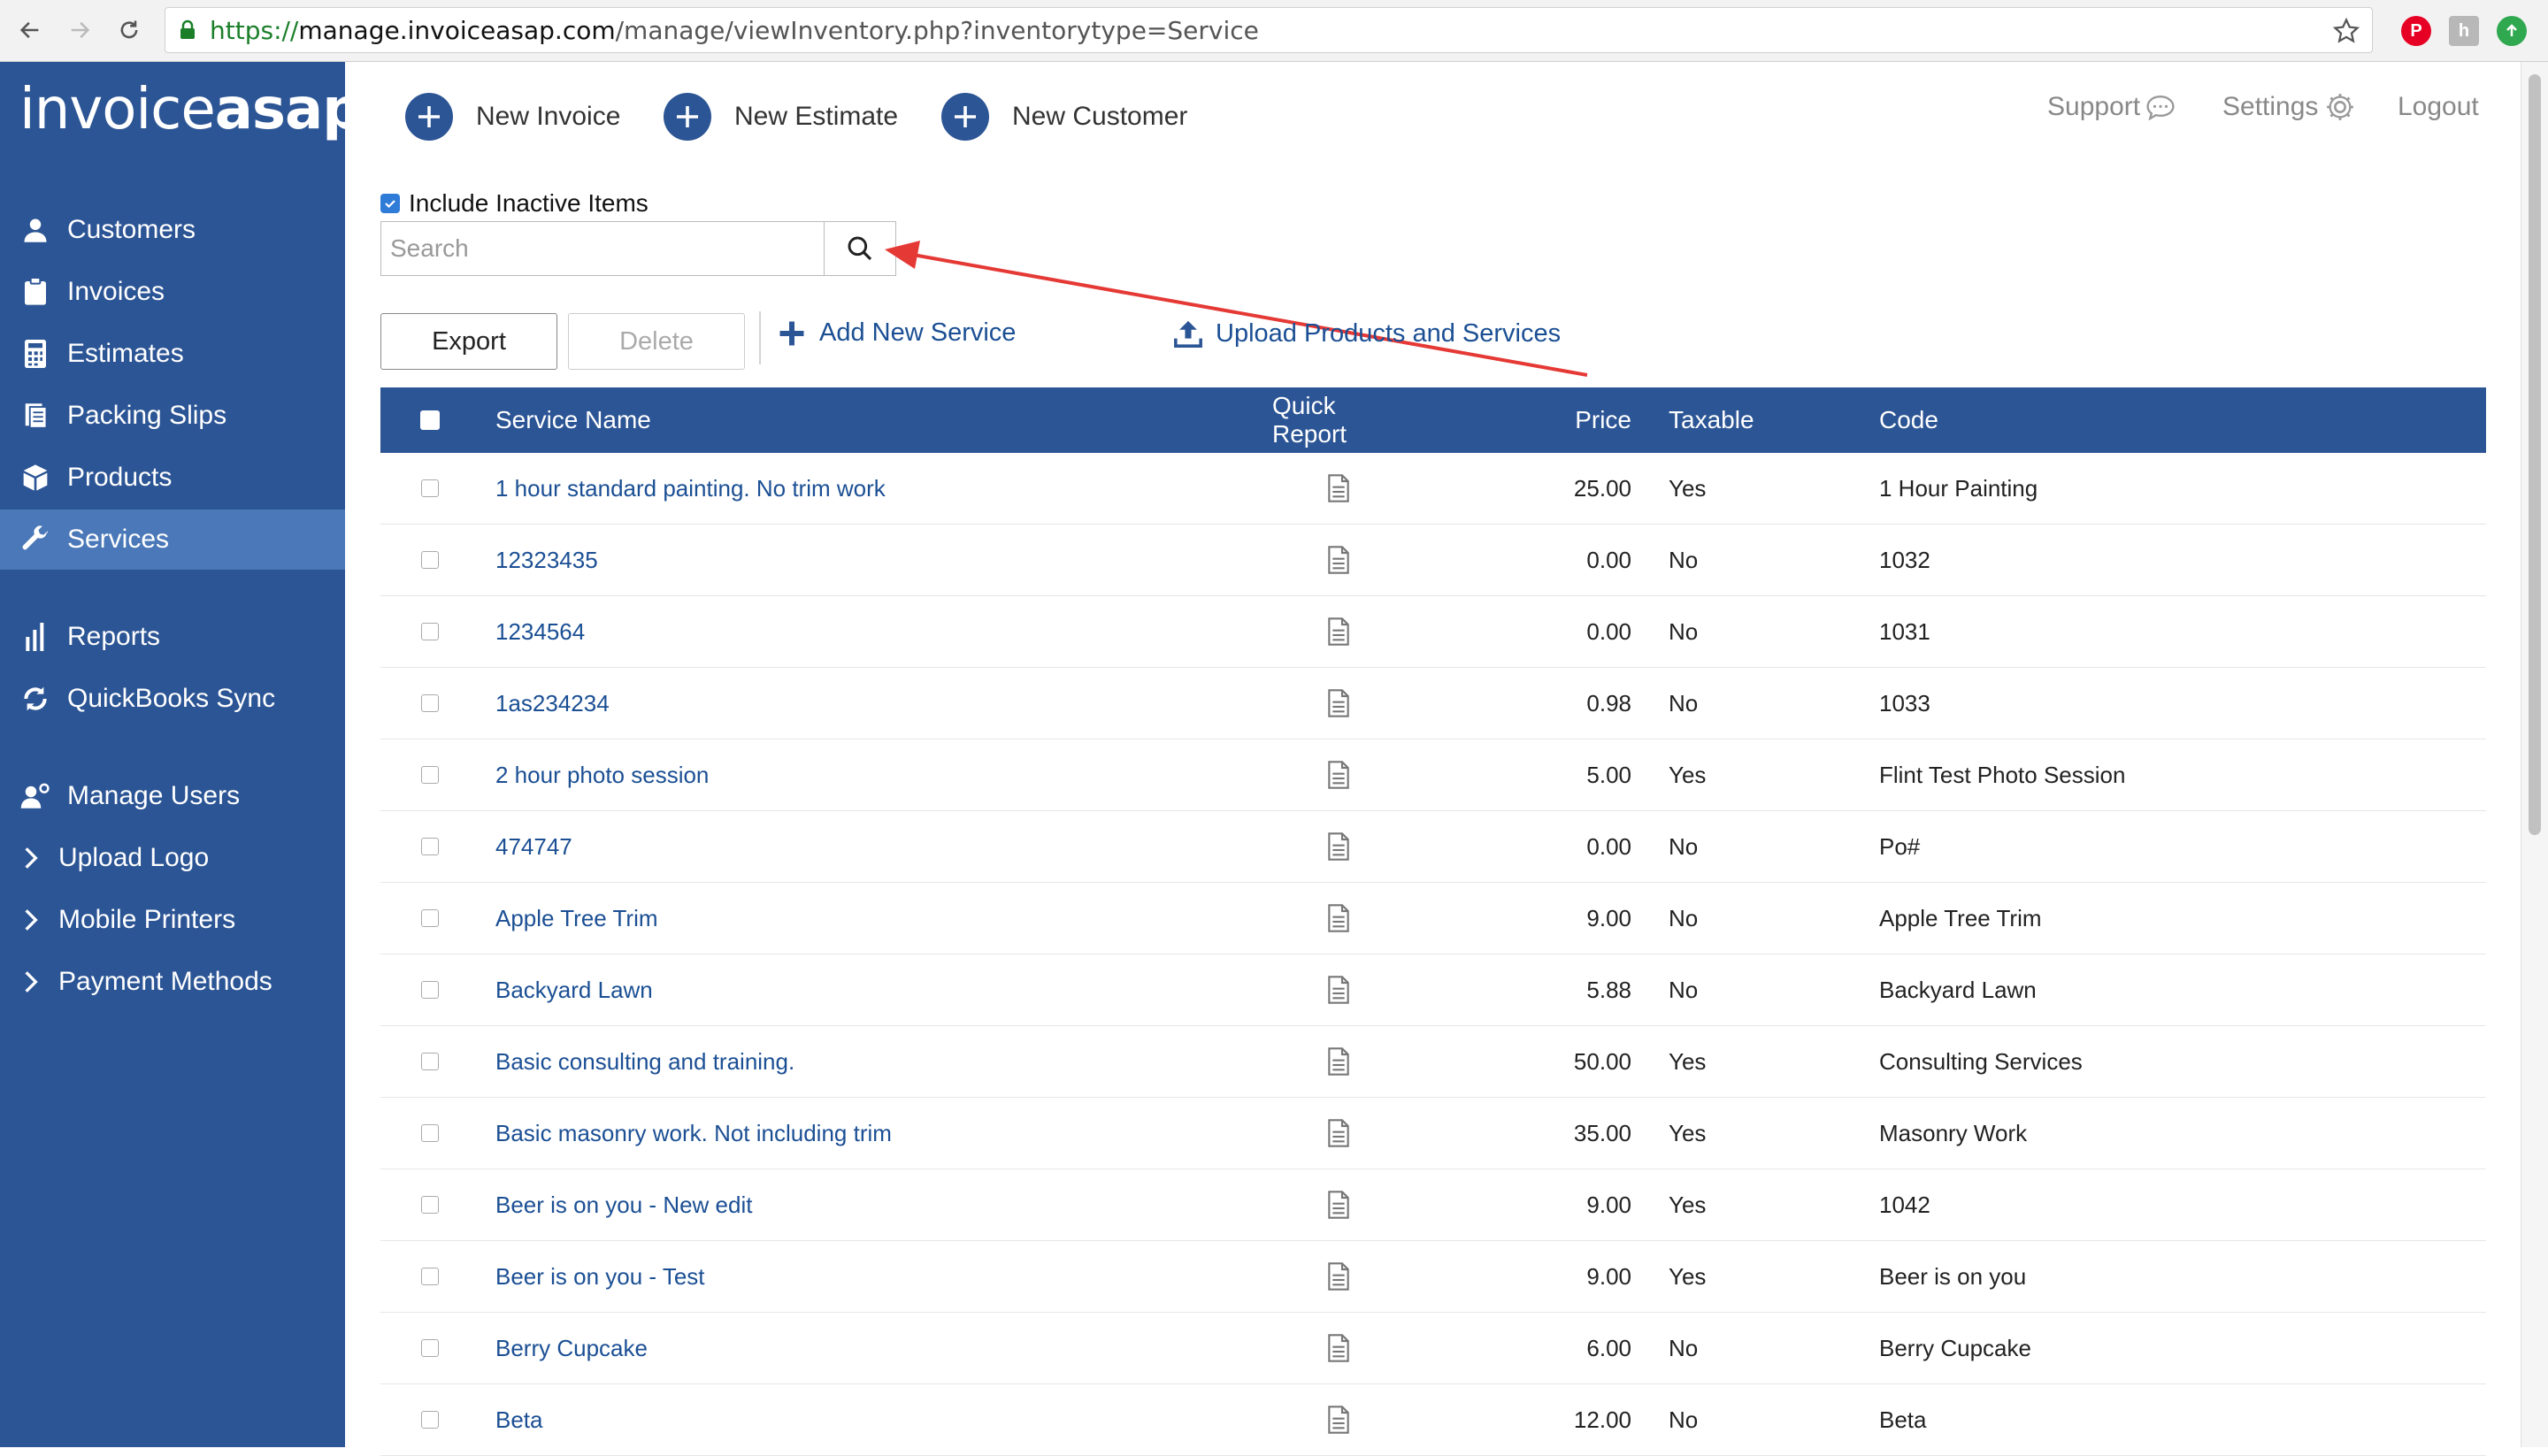 This screenshot has width=2548, height=1456. Describe the element at coordinates (118, 539) in the screenshot. I see `sidebar-item-label: Services` at that location.